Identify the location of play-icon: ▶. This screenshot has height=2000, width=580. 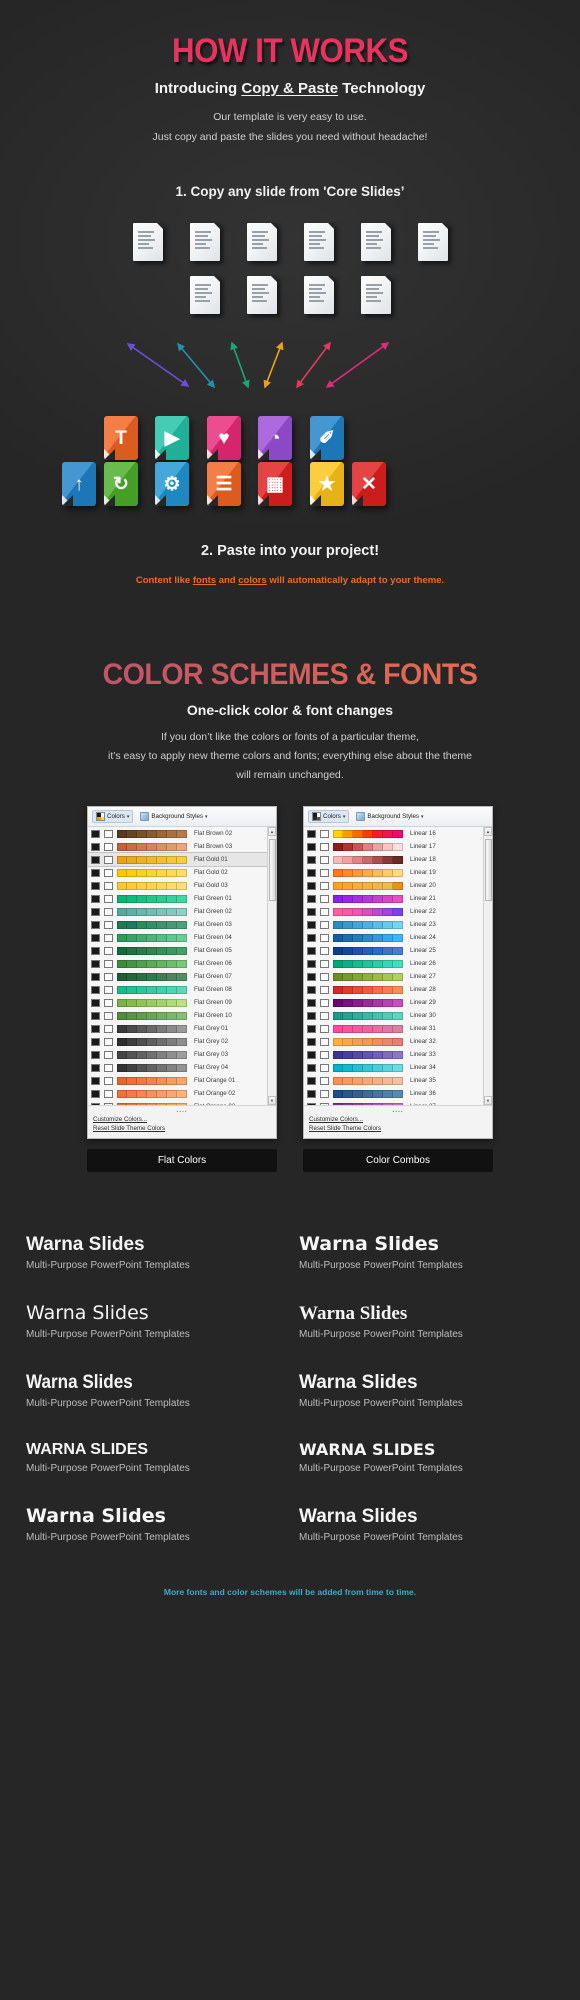
(172, 438).